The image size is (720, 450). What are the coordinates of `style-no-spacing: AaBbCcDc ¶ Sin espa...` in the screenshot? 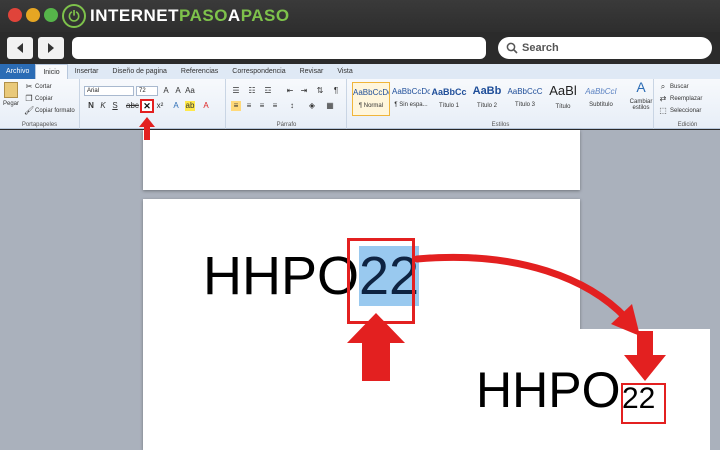 It's located at (411, 99).